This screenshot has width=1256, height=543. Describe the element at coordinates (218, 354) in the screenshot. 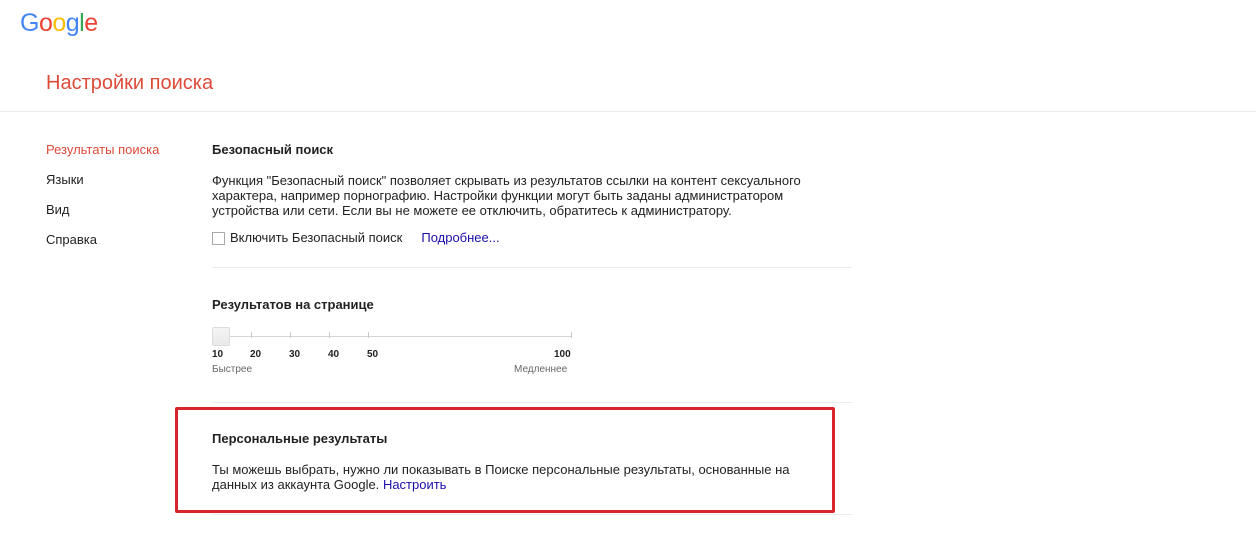

I see `tick-label: 10` at that location.